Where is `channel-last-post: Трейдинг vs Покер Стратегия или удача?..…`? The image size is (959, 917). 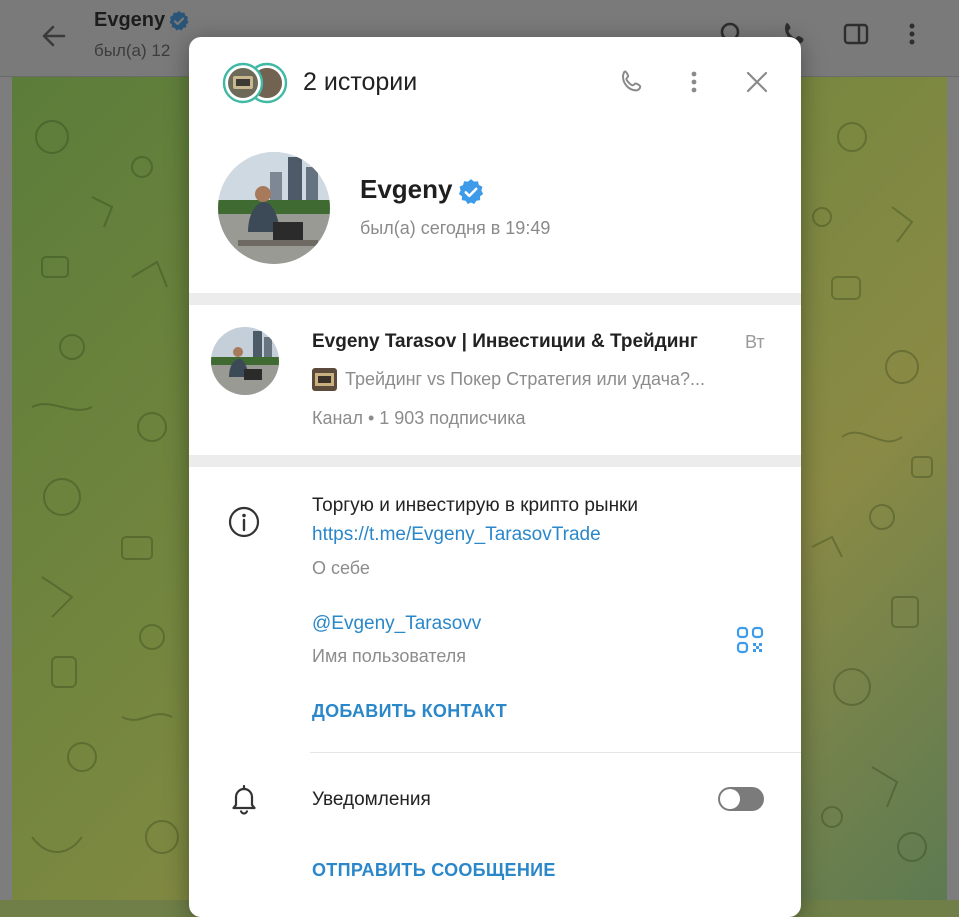
channel-last-post: Трейдинг vs Покер Стратегия или удача?..… is located at coordinates (525, 379).